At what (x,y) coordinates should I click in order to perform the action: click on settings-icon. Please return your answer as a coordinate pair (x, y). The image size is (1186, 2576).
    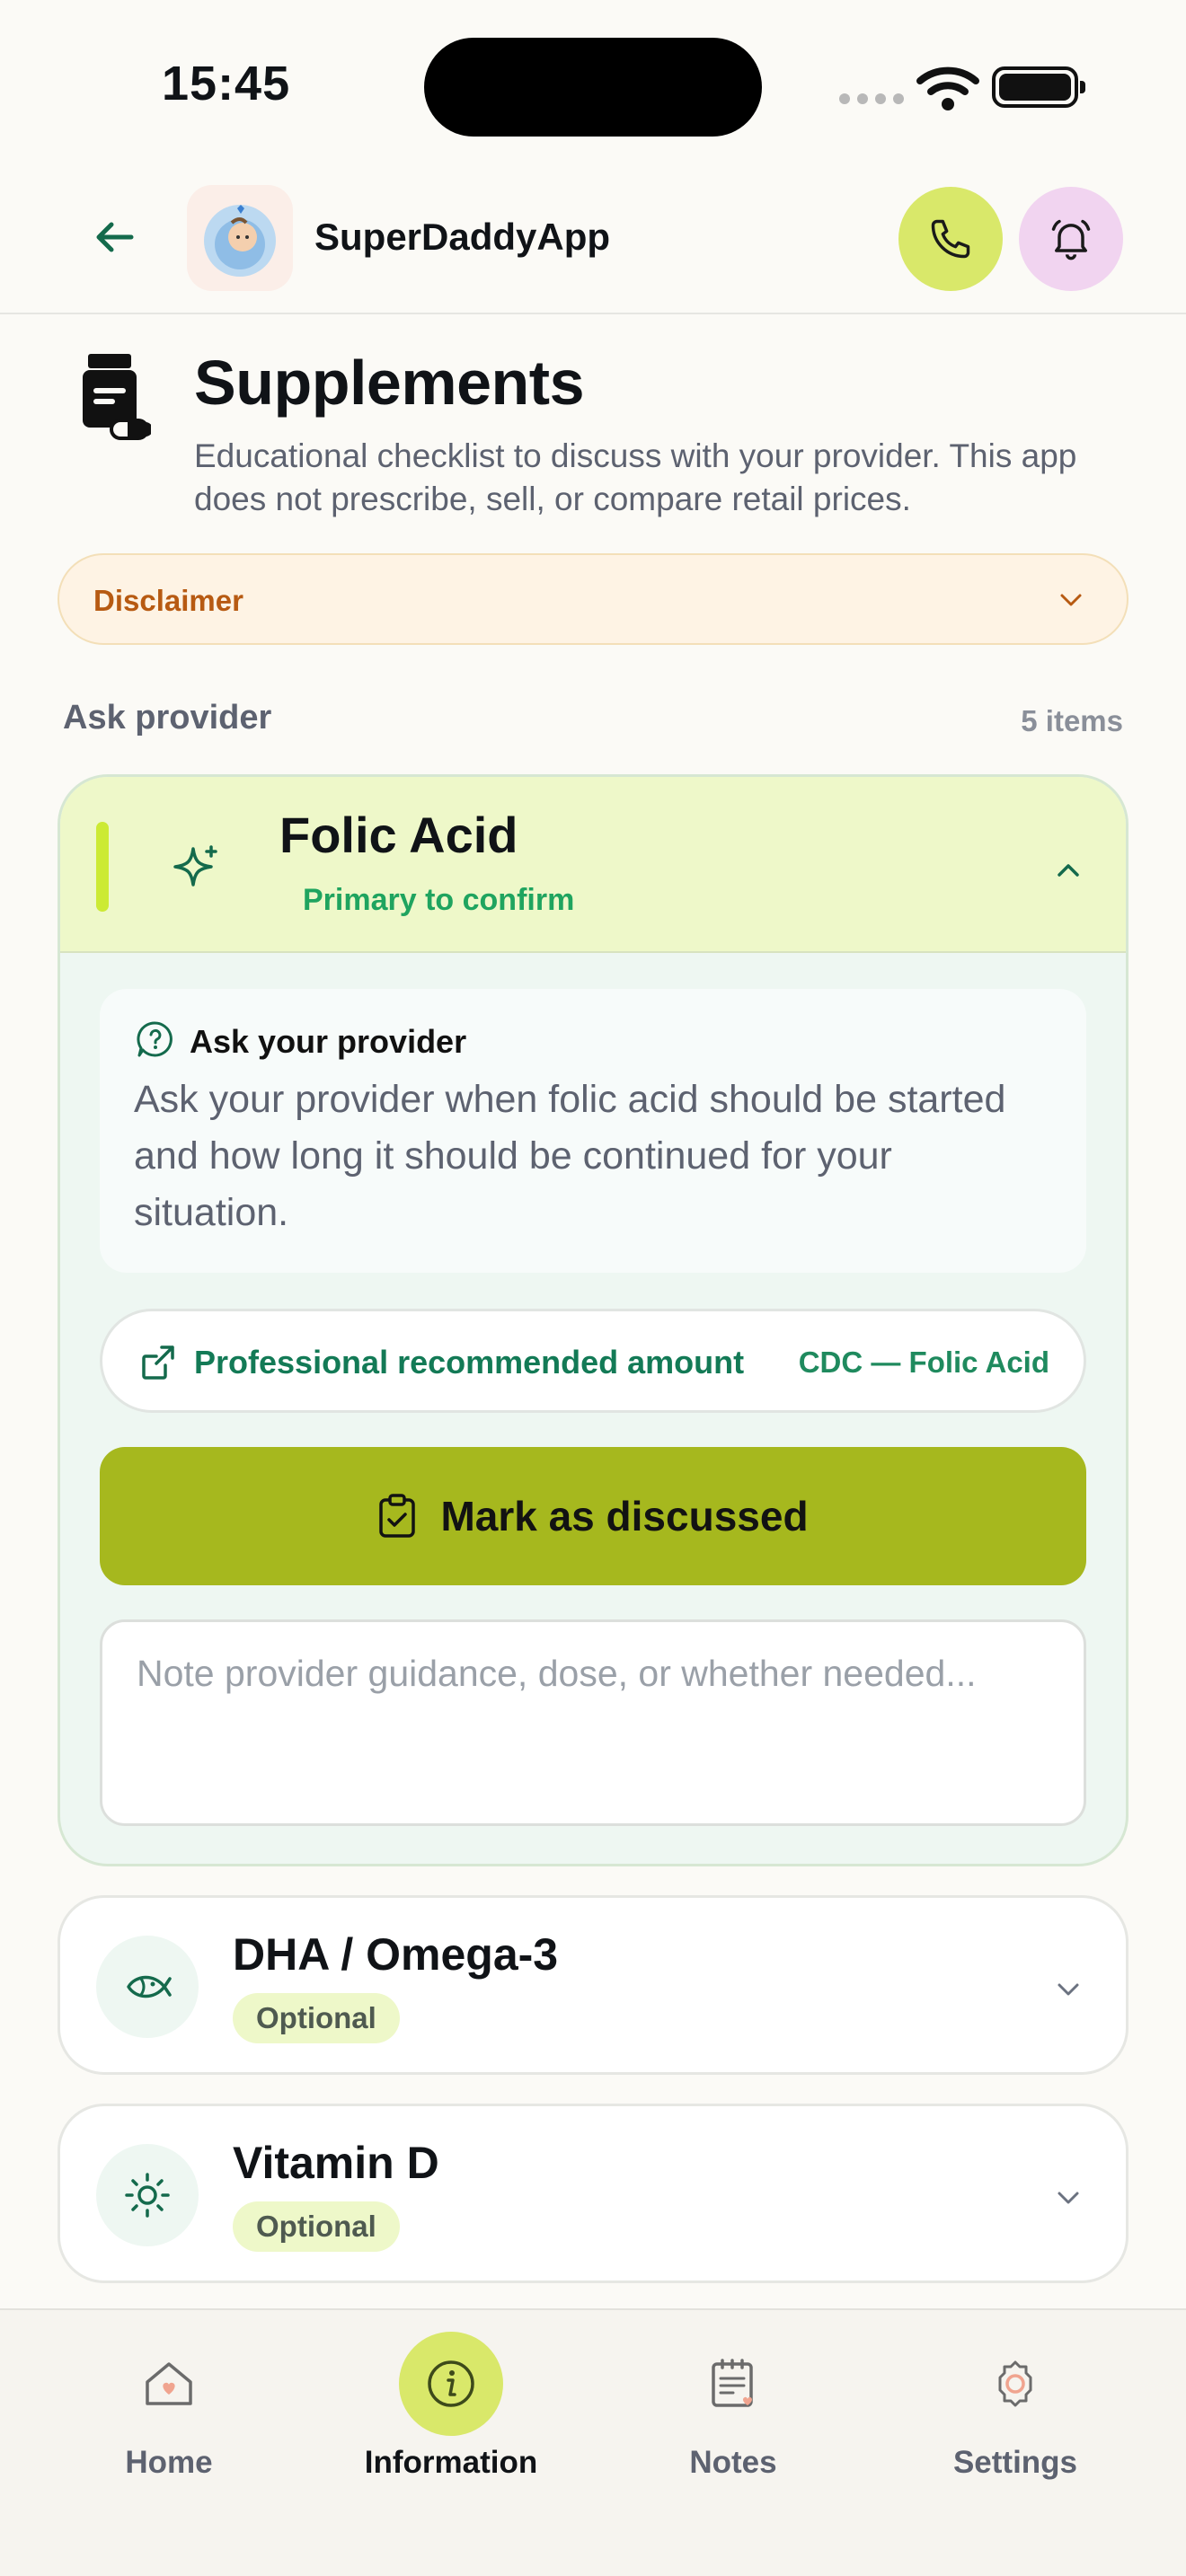
    Looking at the image, I should click on (1015, 2383).